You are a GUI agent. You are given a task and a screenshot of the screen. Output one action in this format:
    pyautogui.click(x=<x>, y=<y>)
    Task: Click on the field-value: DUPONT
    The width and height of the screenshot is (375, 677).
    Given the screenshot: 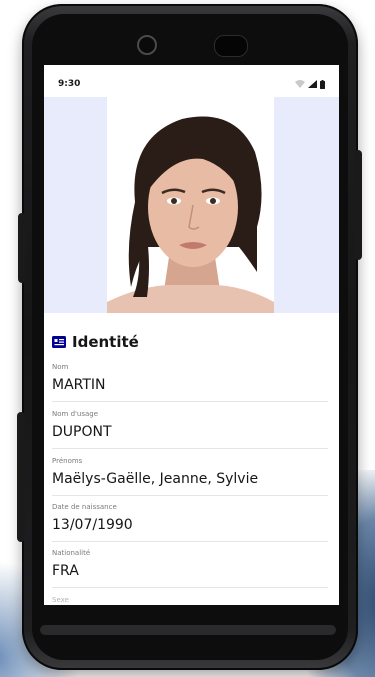 What is the action you would take?
    pyautogui.click(x=82, y=432)
    